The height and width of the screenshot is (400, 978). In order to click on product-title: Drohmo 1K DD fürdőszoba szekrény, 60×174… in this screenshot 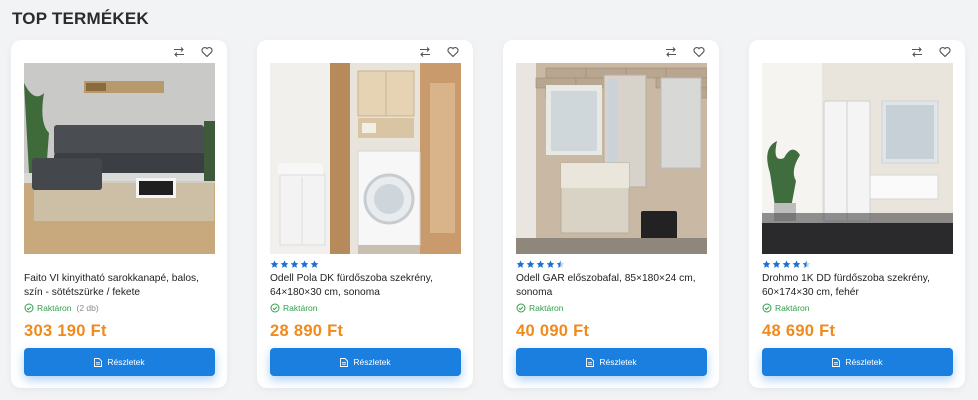, I will do `click(859, 286)`.